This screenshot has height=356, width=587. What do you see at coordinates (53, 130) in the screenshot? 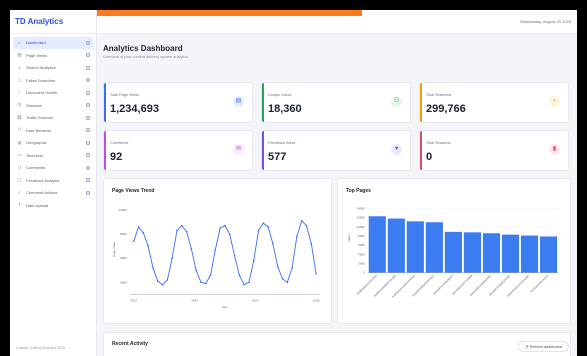
I see `sidebar-item-user-behavior: ⚇ User Behavior` at bounding box center [53, 130].